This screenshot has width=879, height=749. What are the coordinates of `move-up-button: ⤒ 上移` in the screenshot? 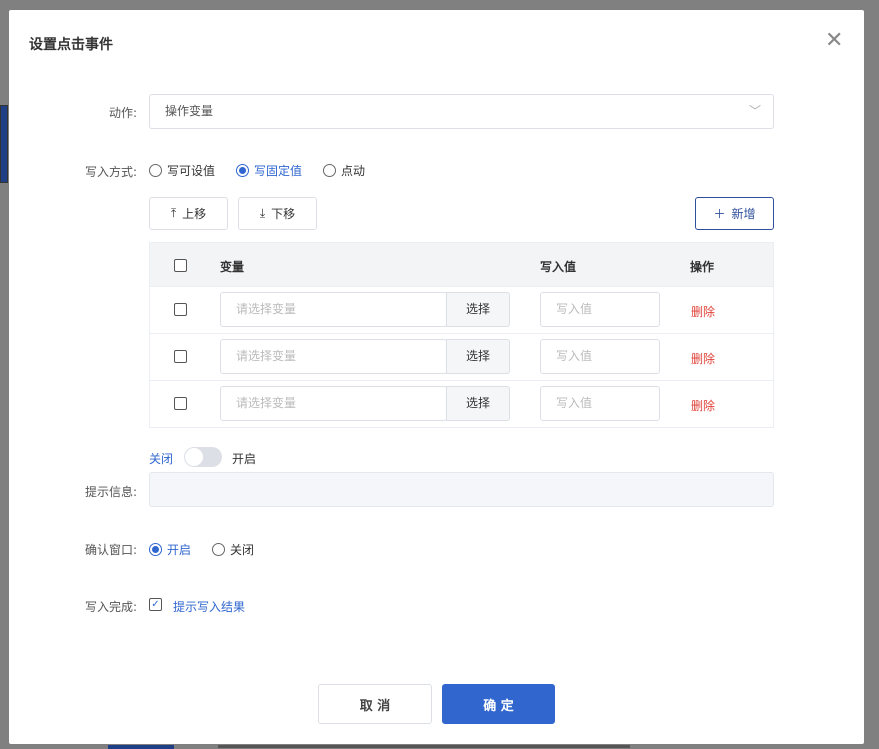 It's located at (188, 213).